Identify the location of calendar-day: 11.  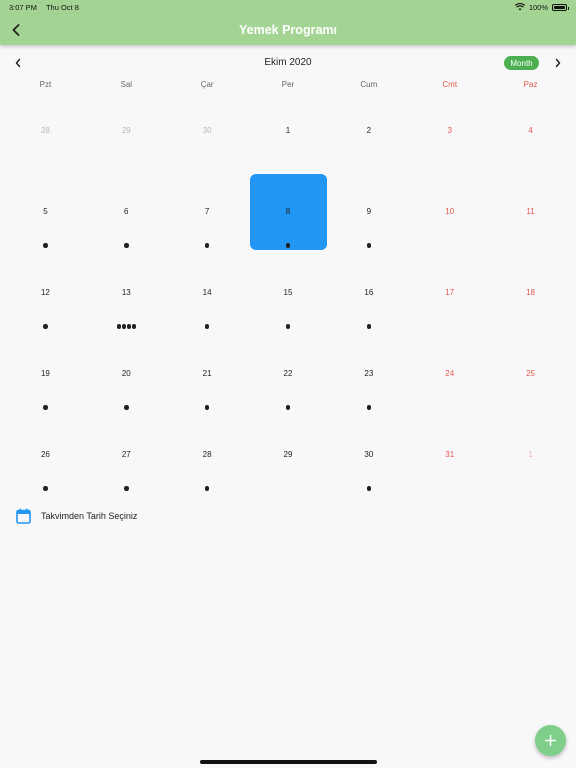
(530, 211).